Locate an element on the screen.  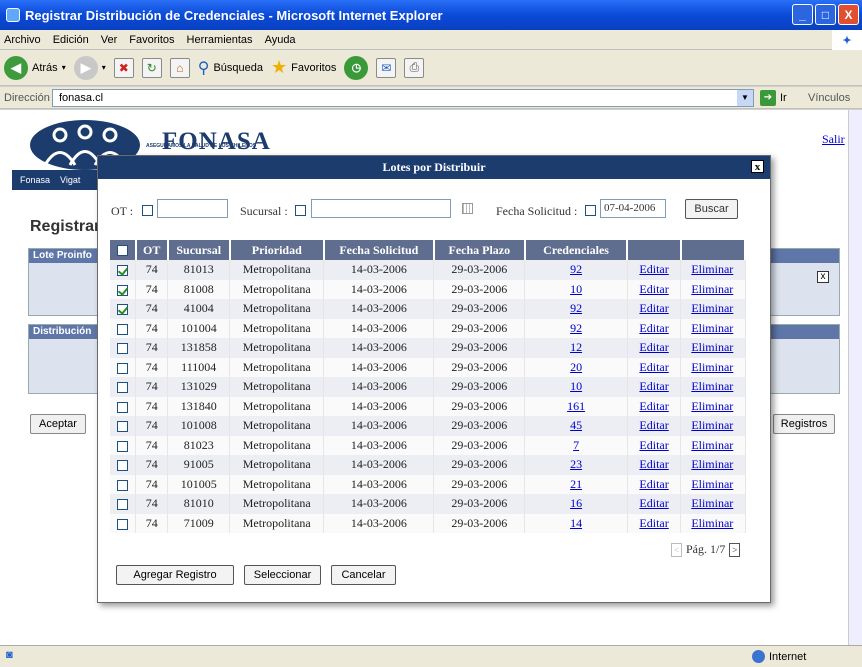
credenciales-link: 7 is located at coordinates (576, 445).